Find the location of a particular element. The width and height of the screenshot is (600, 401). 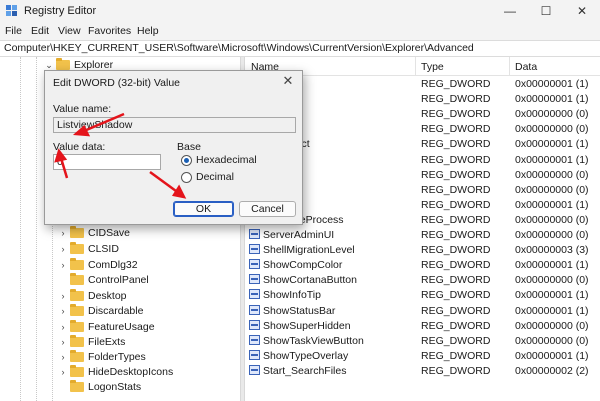

table-row: ShowSuperHidden REG_DWORD 0x00000000 (0) is located at coordinates (422, 326).